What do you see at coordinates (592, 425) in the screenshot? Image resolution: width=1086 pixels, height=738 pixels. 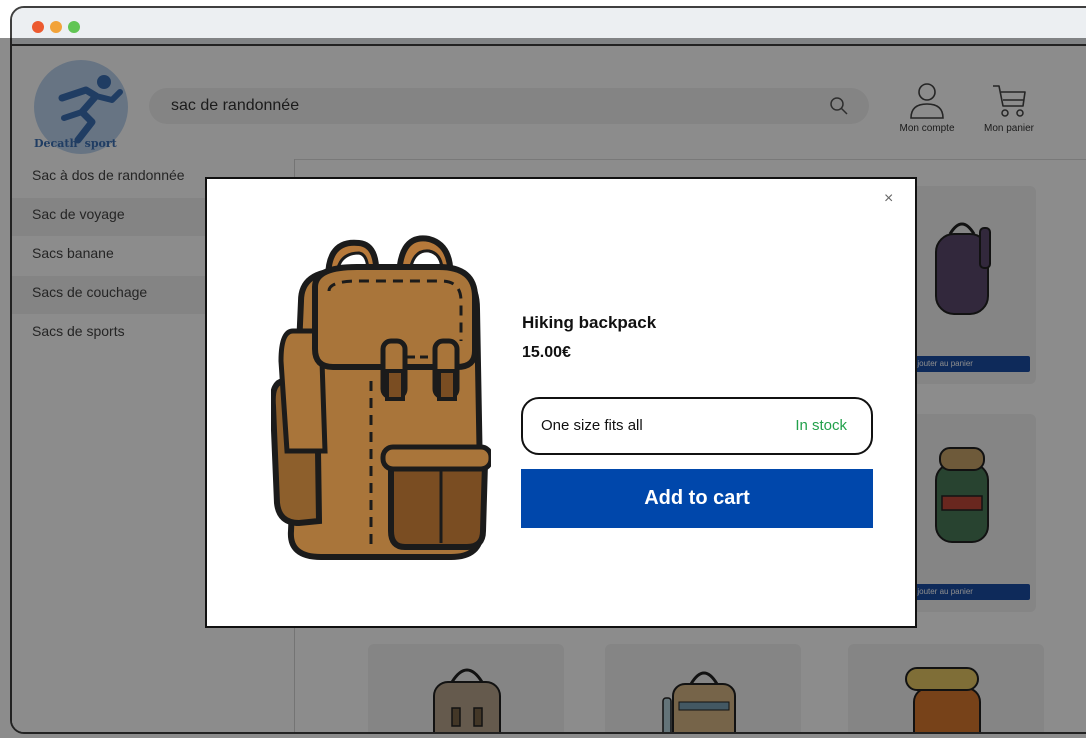 I see `size-label: One size fits all` at bounding box center [592, 425].